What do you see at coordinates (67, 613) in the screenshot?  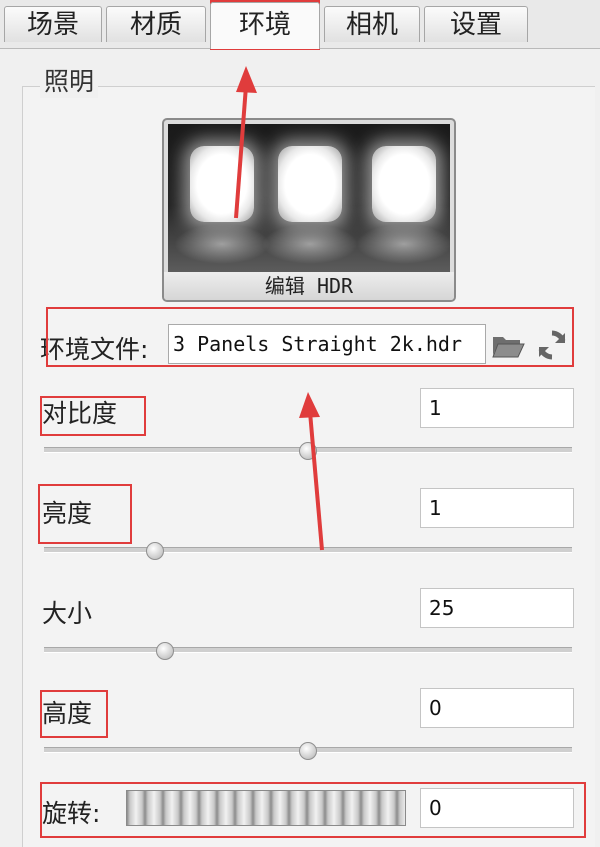 I see `size-label: 大小` at bounding box center [67, 613].